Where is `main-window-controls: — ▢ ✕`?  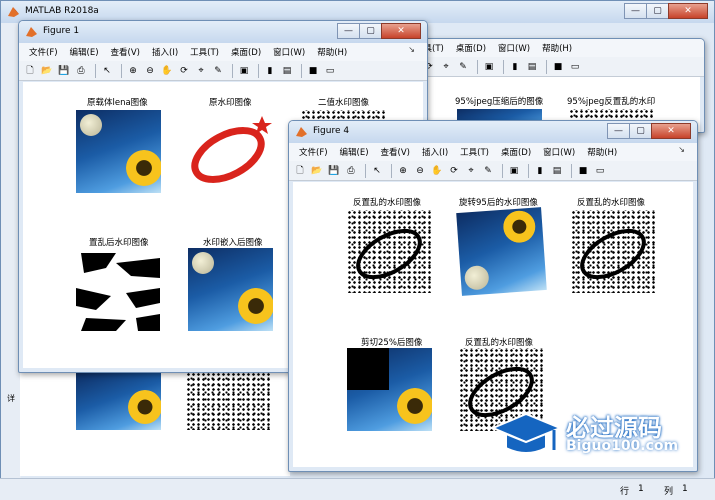 main-window-controls: — ▢ ✕ is located at coordinates (666, 11).